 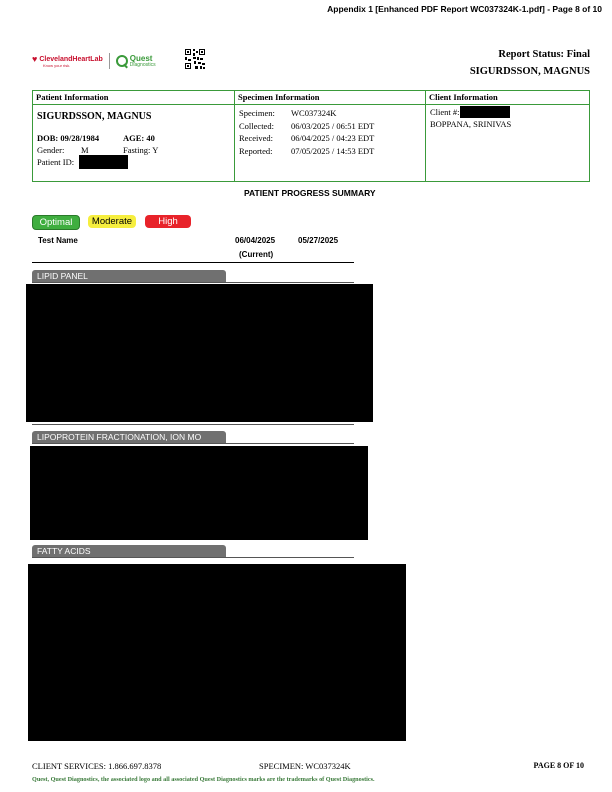 What do you see at coordinates (318, 240) in the screenshot?
I see `column-date-previous: 05/27/2025` at bounding box center [318, 240].